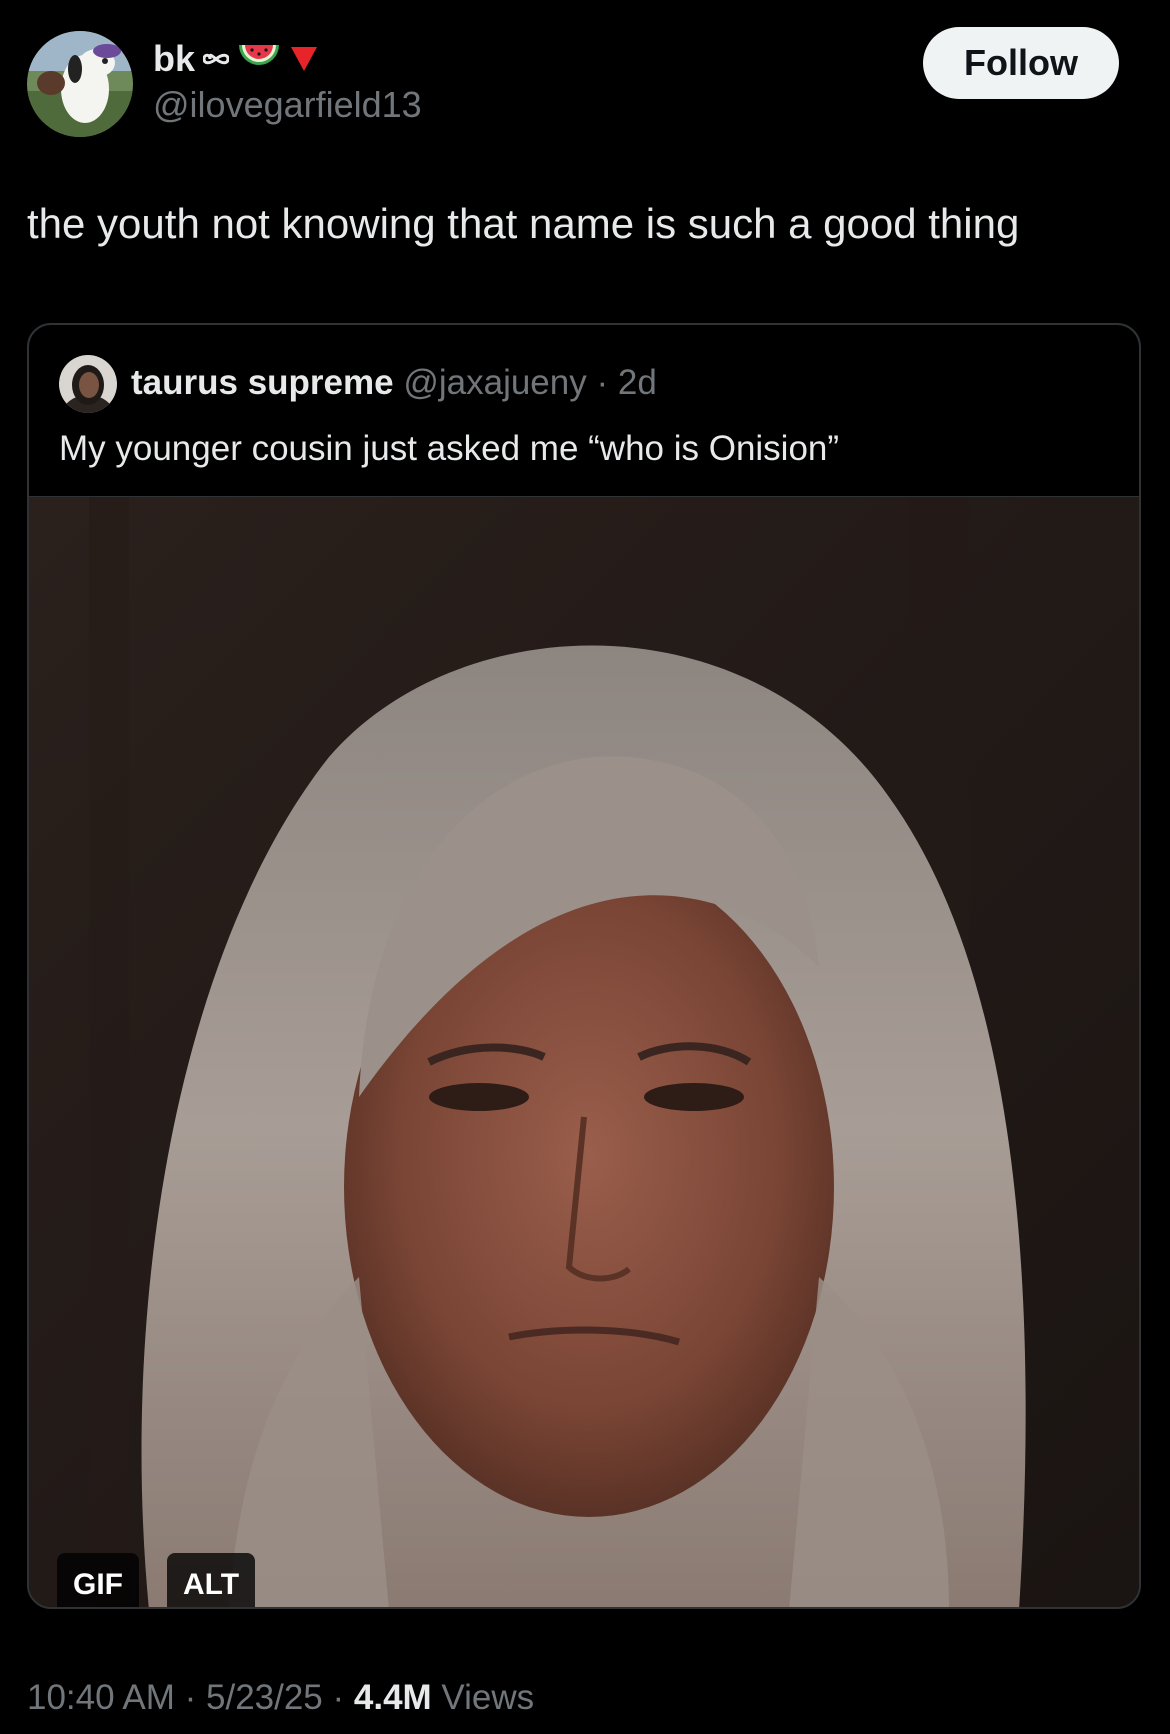 The width and height of the screenshot is (1170, 1734). What do you see at coordinates (216, 59) in the screenshot?
I see `infinity-icon` at bounding box center [216, 59].